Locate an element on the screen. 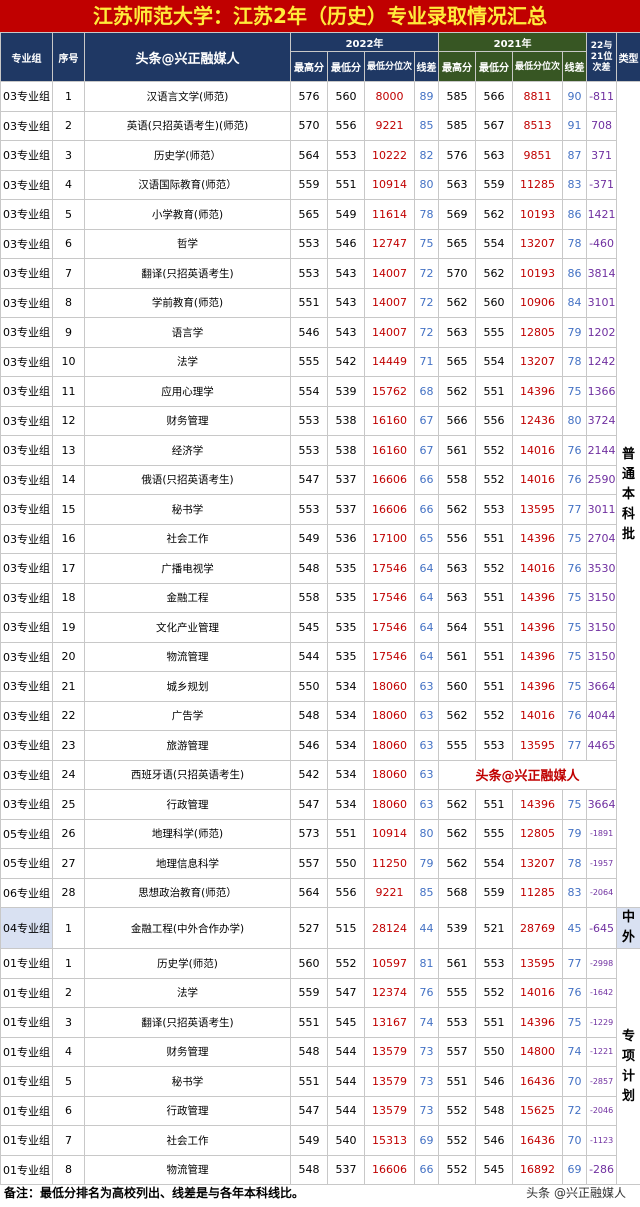  cell-line-2021: 75 is located at coordinates (575, 686).